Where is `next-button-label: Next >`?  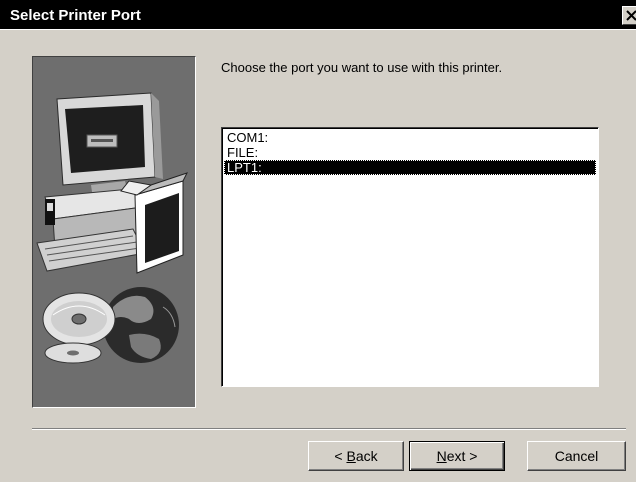 next-button-label: Next > is located at coordinates (457, 456).